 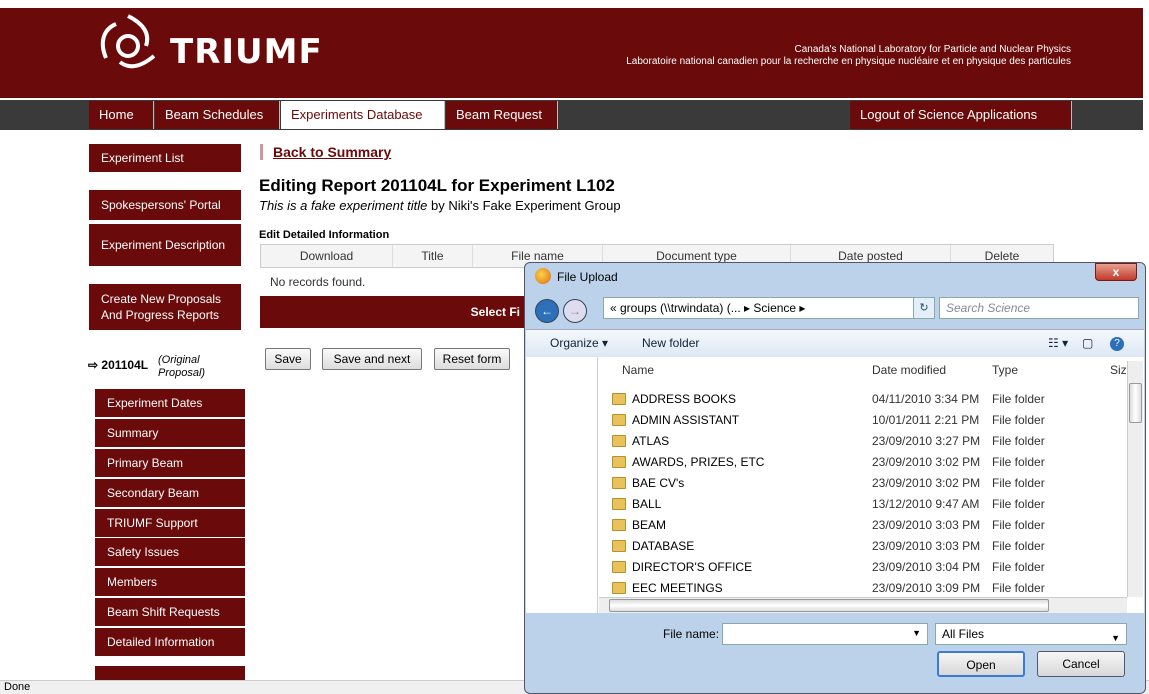 What do you see at coordinates (288, 359) in the screenshot?
I see `save-button: Save` at bounding box center [288, 359].